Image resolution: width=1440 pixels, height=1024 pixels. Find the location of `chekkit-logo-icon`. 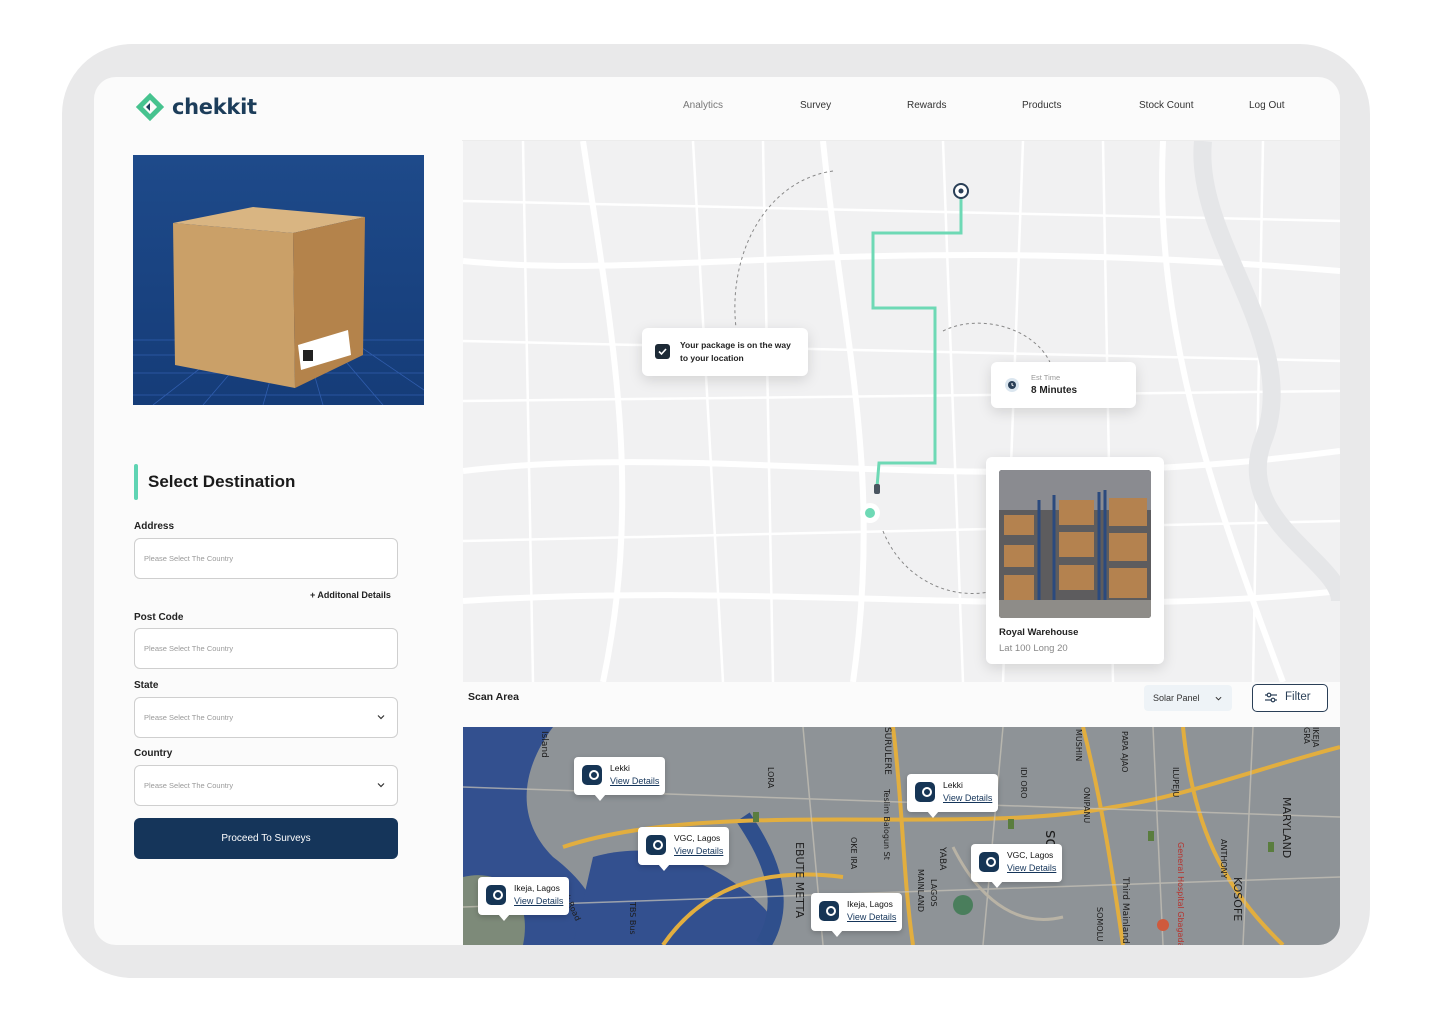

chekkit-logo-icon is located at coordinates (150, 107).